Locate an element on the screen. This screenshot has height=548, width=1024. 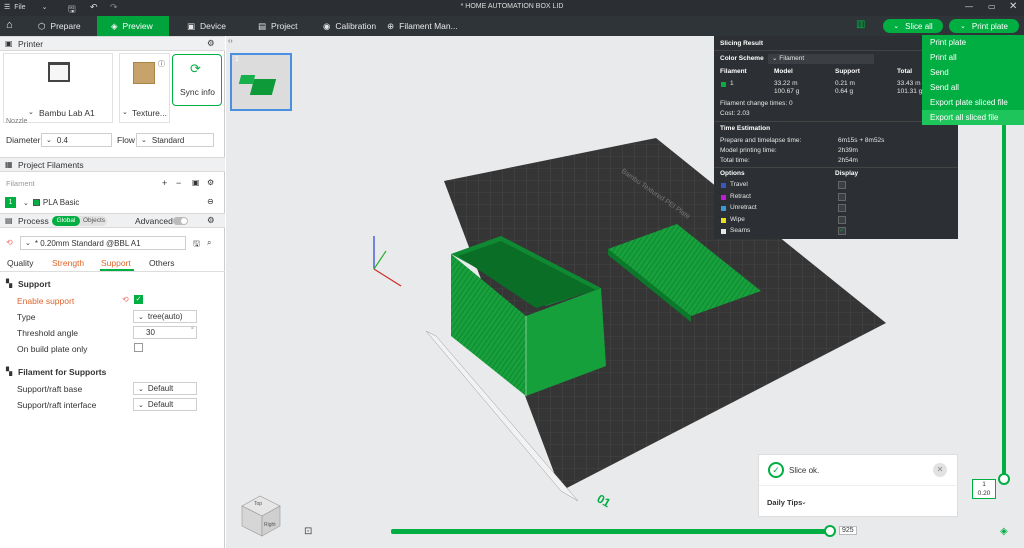
plate-thumbnail: 1 is located at coordinates (261, 82).